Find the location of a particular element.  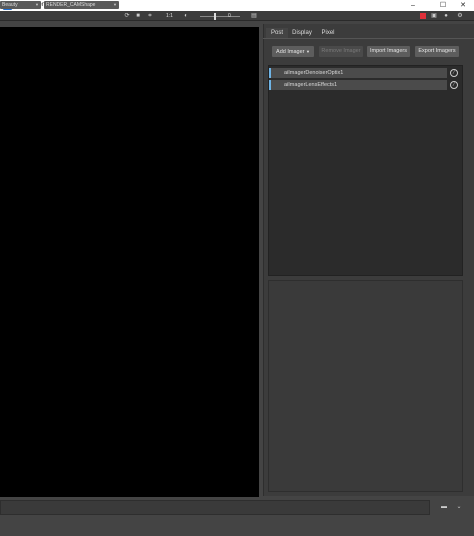

tab-display: Display is located at coordinates (302, 33).